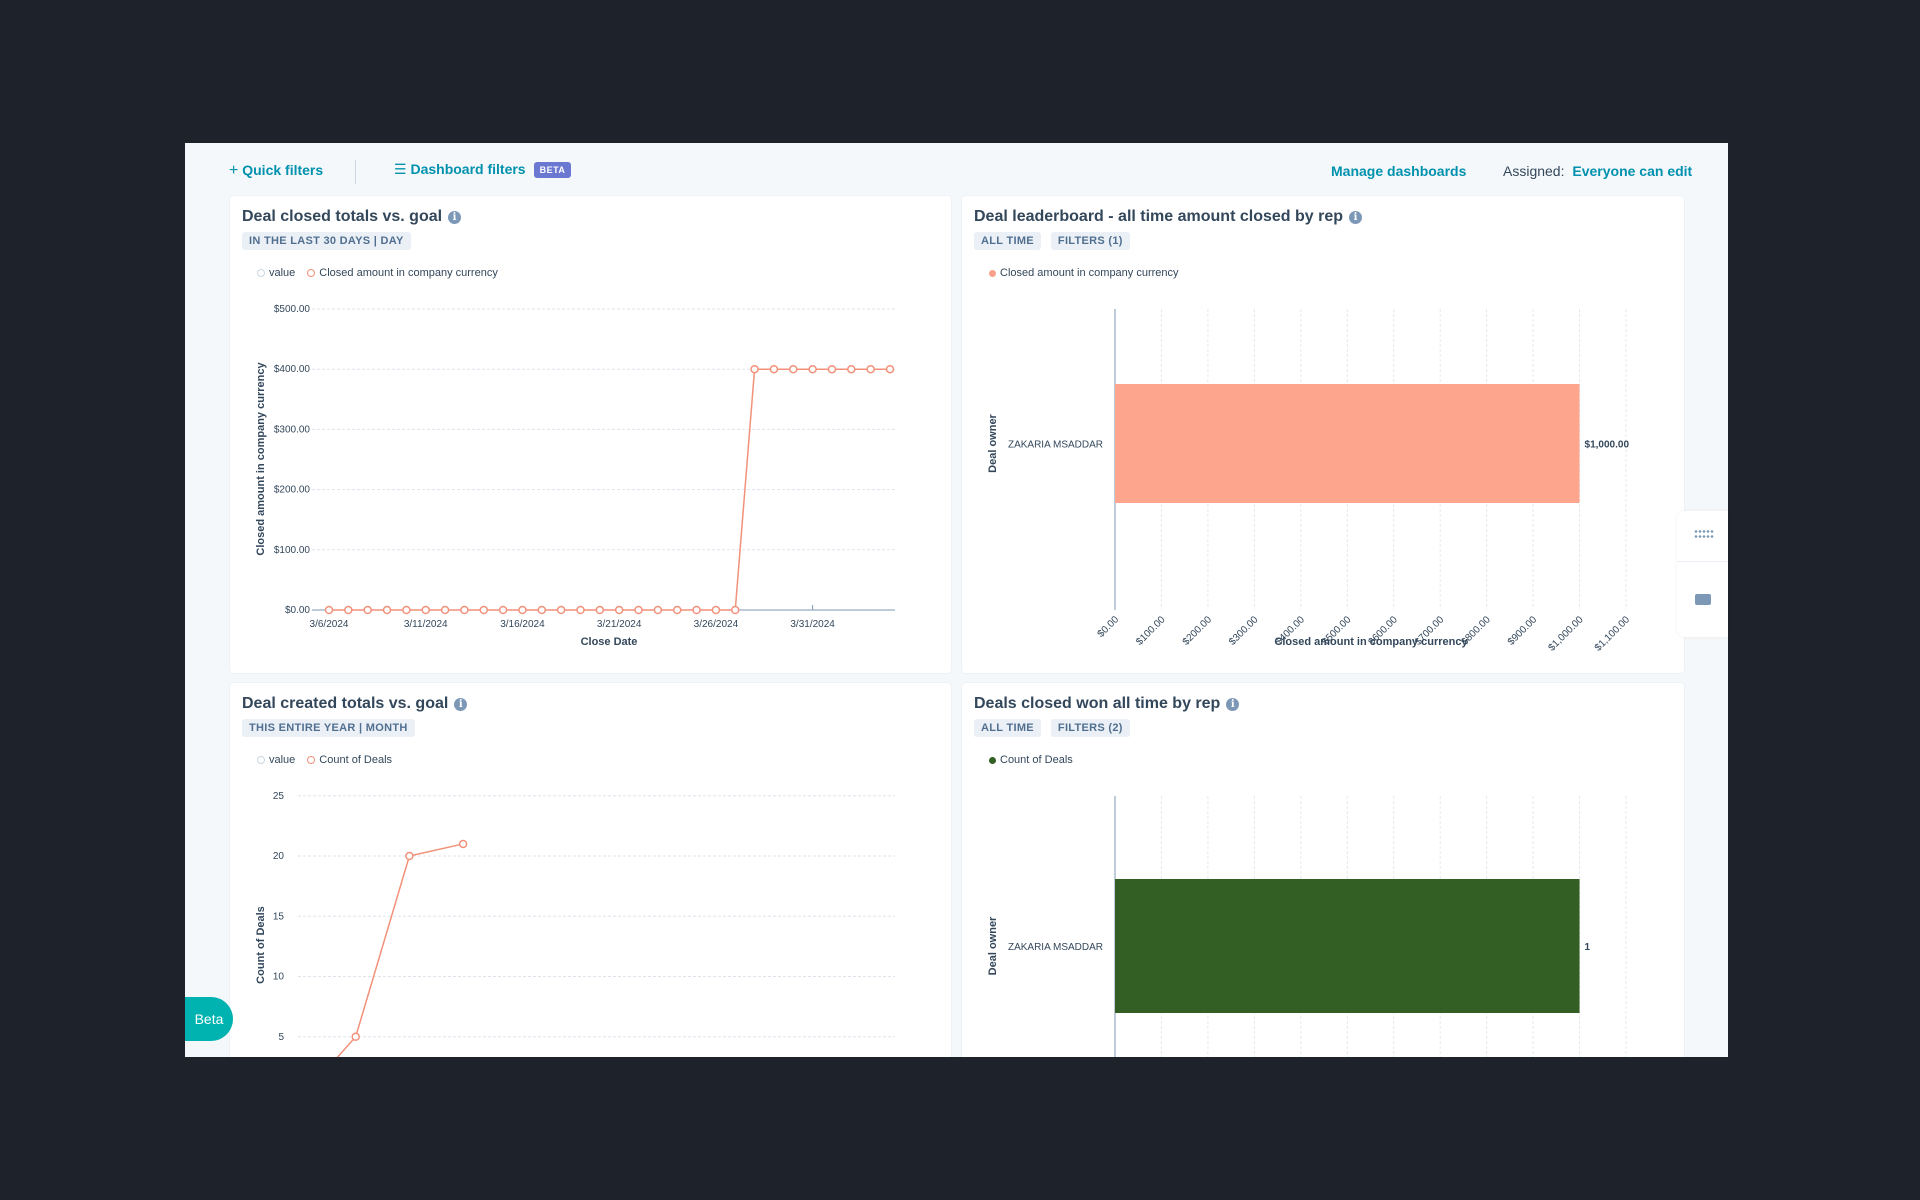 The height and width of the screenshot is (1200, 1920). Describe the element at coordinates (468, 169) in the screenshot. I see `dashboard-filters-label: Dashboard filters` at that location.